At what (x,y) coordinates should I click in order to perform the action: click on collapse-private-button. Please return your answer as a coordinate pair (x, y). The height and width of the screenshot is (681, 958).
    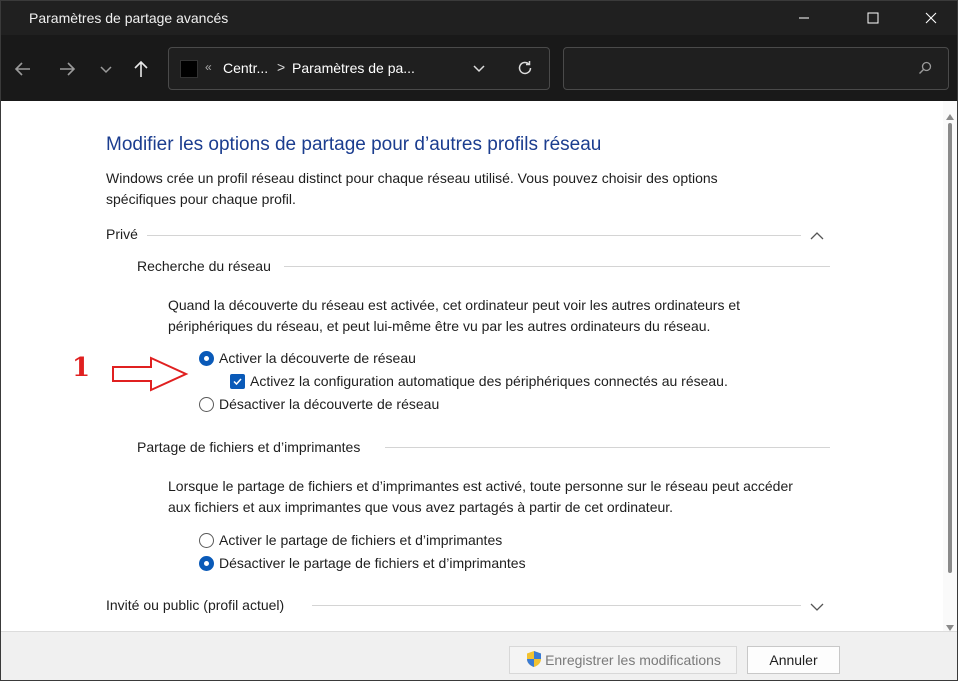
    Looking at the image, I should click on (817, 237).